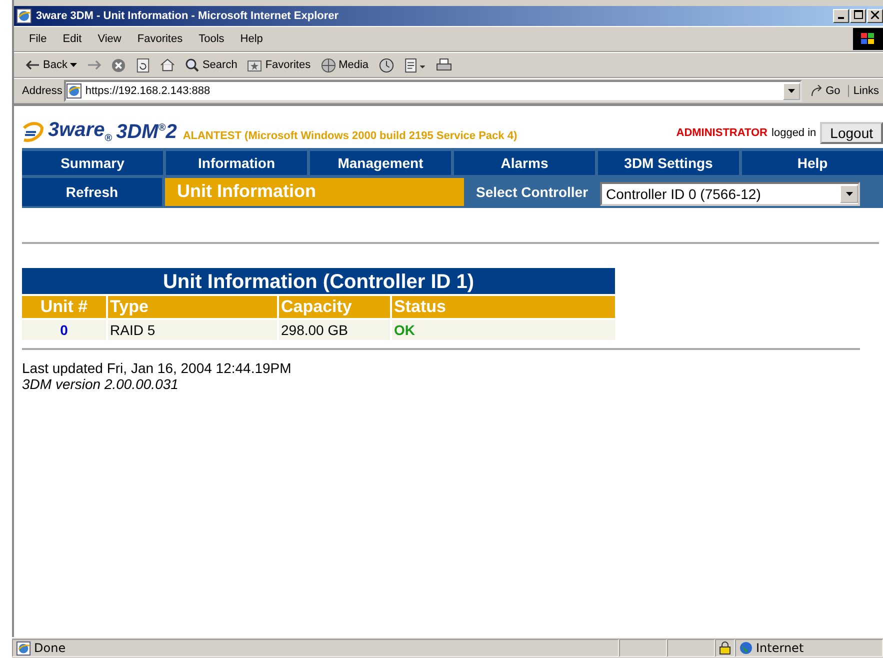 This screenshot has width=883, height=658. Describe the element at coordinates (334, 307) in the screenshot. I see `column-header: Capacity` at that location.